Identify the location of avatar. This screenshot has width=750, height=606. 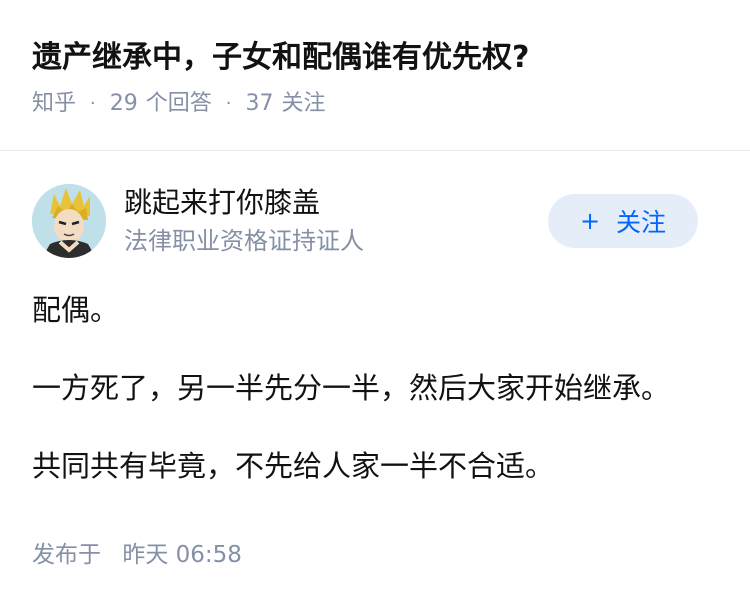
(69, 221).